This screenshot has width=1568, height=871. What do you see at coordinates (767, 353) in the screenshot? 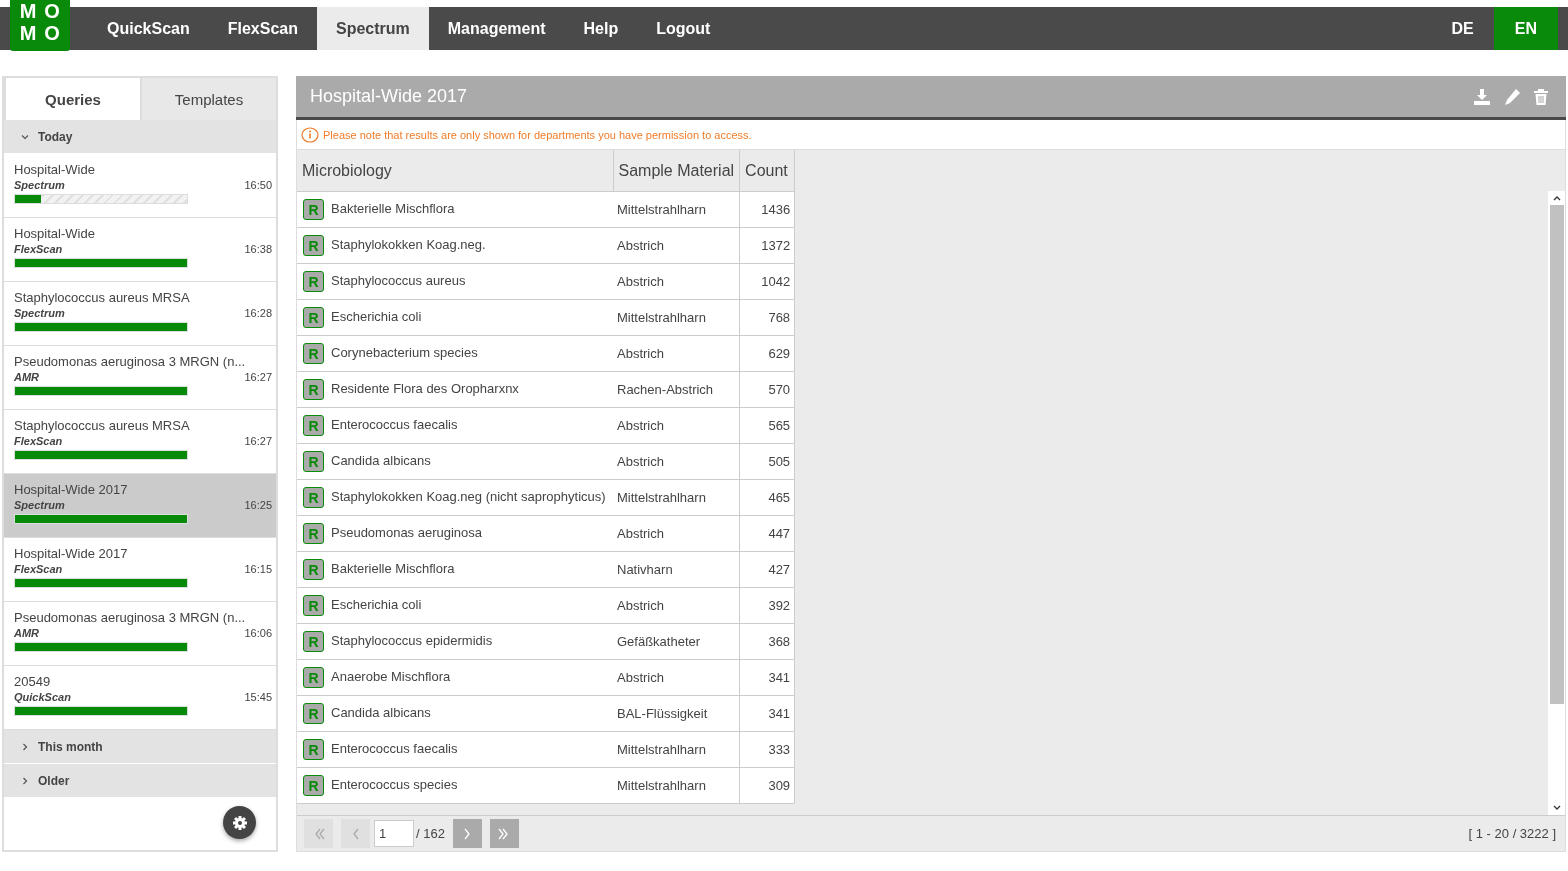
I see `table-cell: 629` at bounding box center [767, 353].